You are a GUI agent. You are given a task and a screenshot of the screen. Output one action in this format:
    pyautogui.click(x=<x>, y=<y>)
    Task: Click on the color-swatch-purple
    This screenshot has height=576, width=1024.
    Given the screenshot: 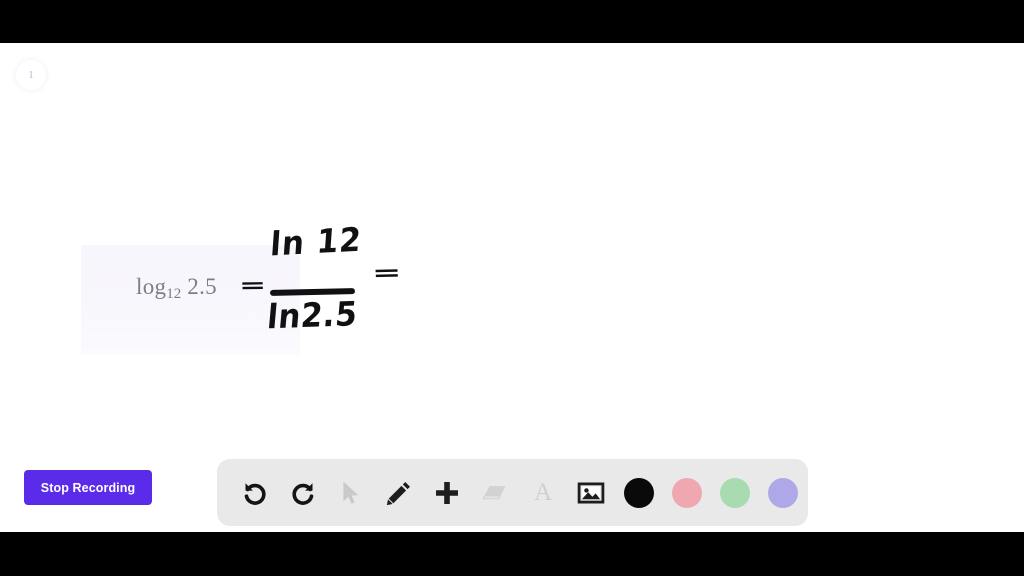 What is the action you would take?
    pyautogui.click(x=783, y=493)
    